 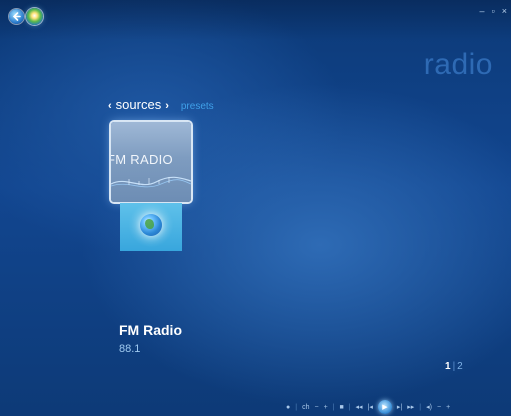 I want to click on chevron-left-icon: ‹, so click(x=110, y=106).